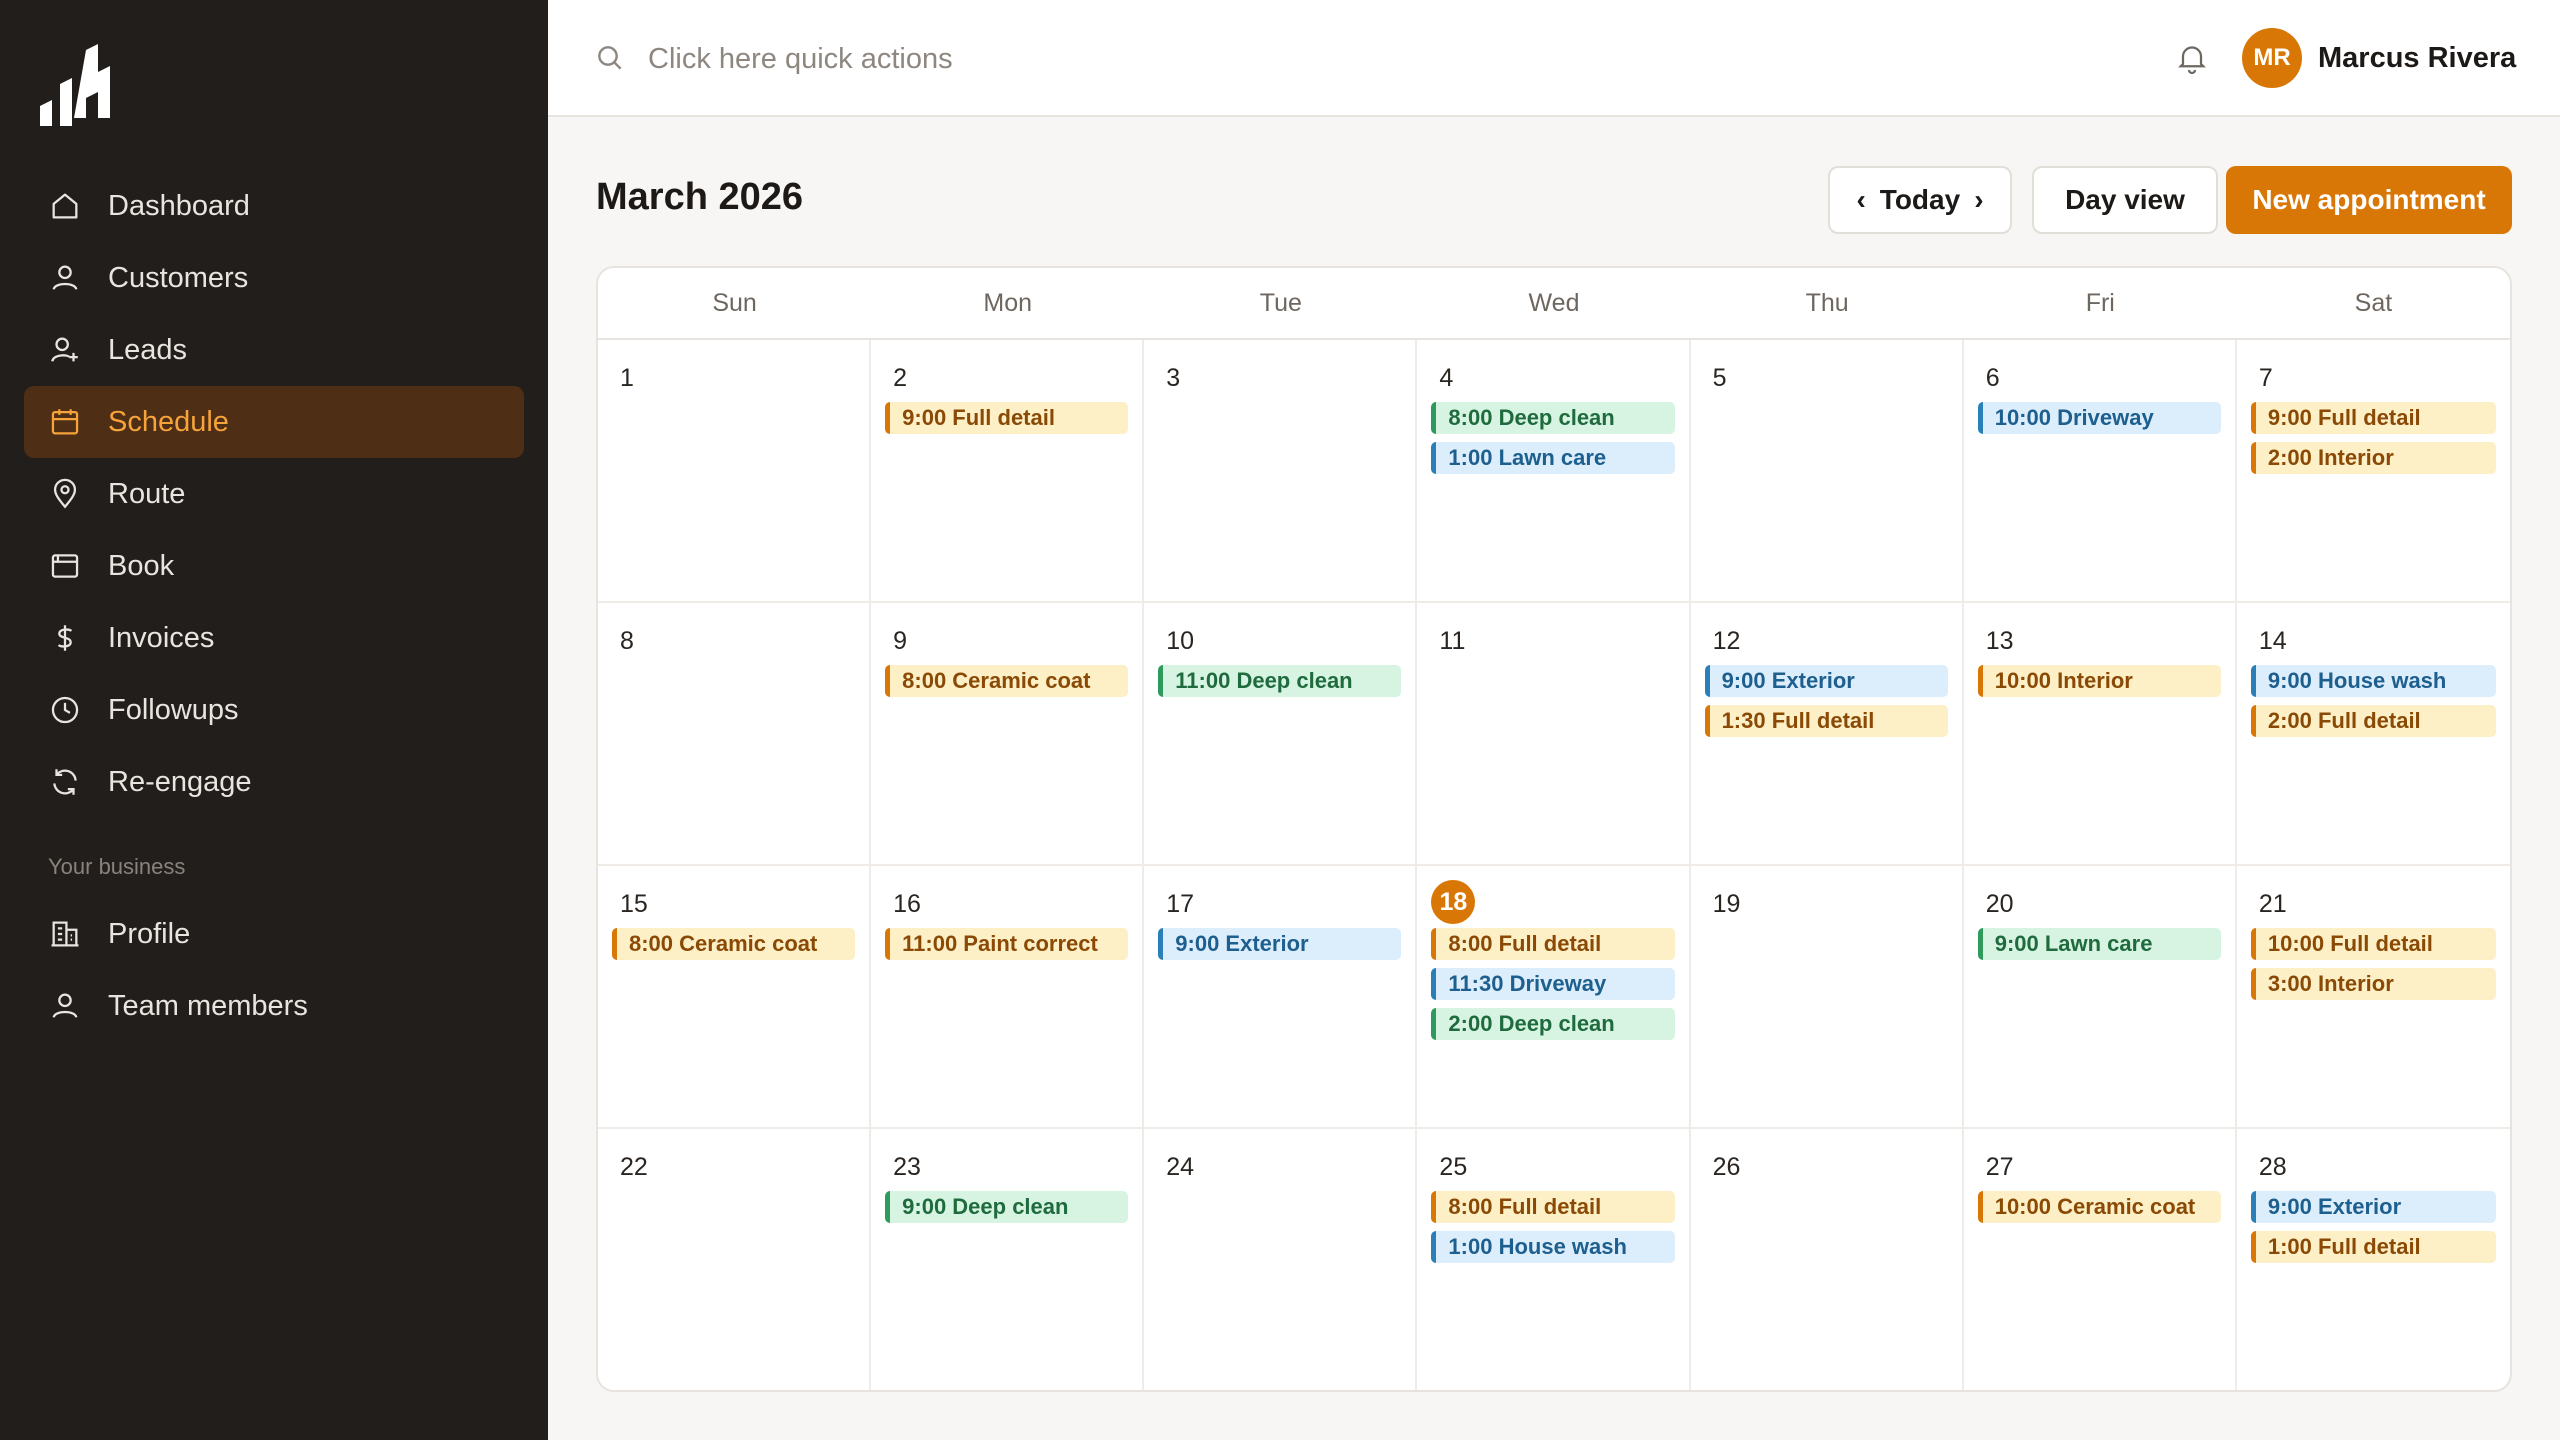  I want to click on day-cell: 22, so click(735, 1259).